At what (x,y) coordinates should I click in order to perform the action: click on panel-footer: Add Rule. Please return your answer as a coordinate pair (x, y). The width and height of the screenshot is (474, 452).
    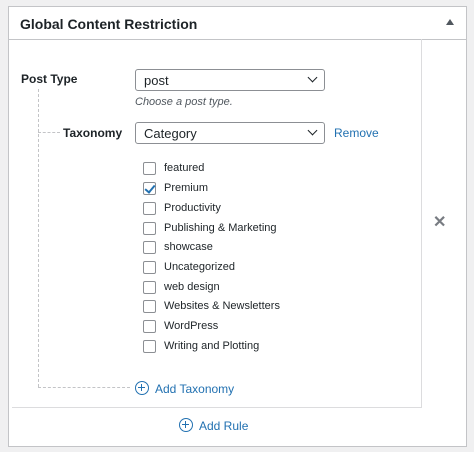
    Looking at the image, I should click on (237, 427).